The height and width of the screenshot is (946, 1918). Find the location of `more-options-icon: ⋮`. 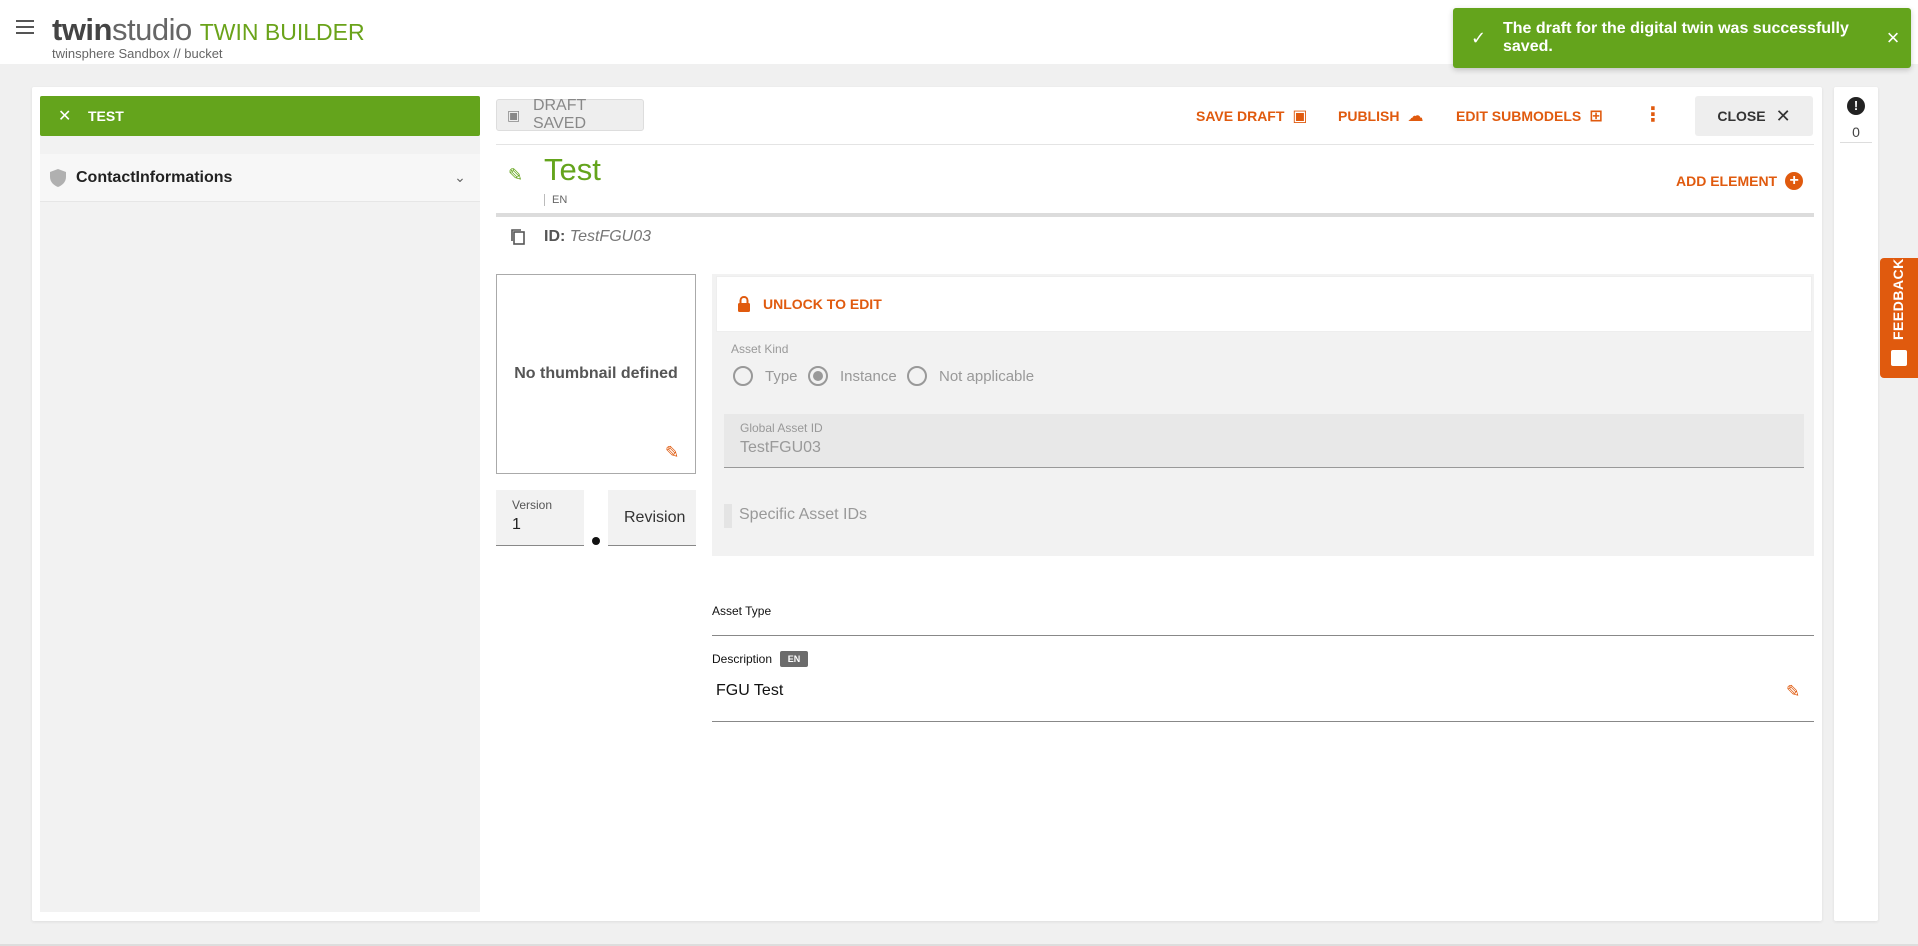

more-options-icon: ⋮ is located at coordinates (1653, 116).